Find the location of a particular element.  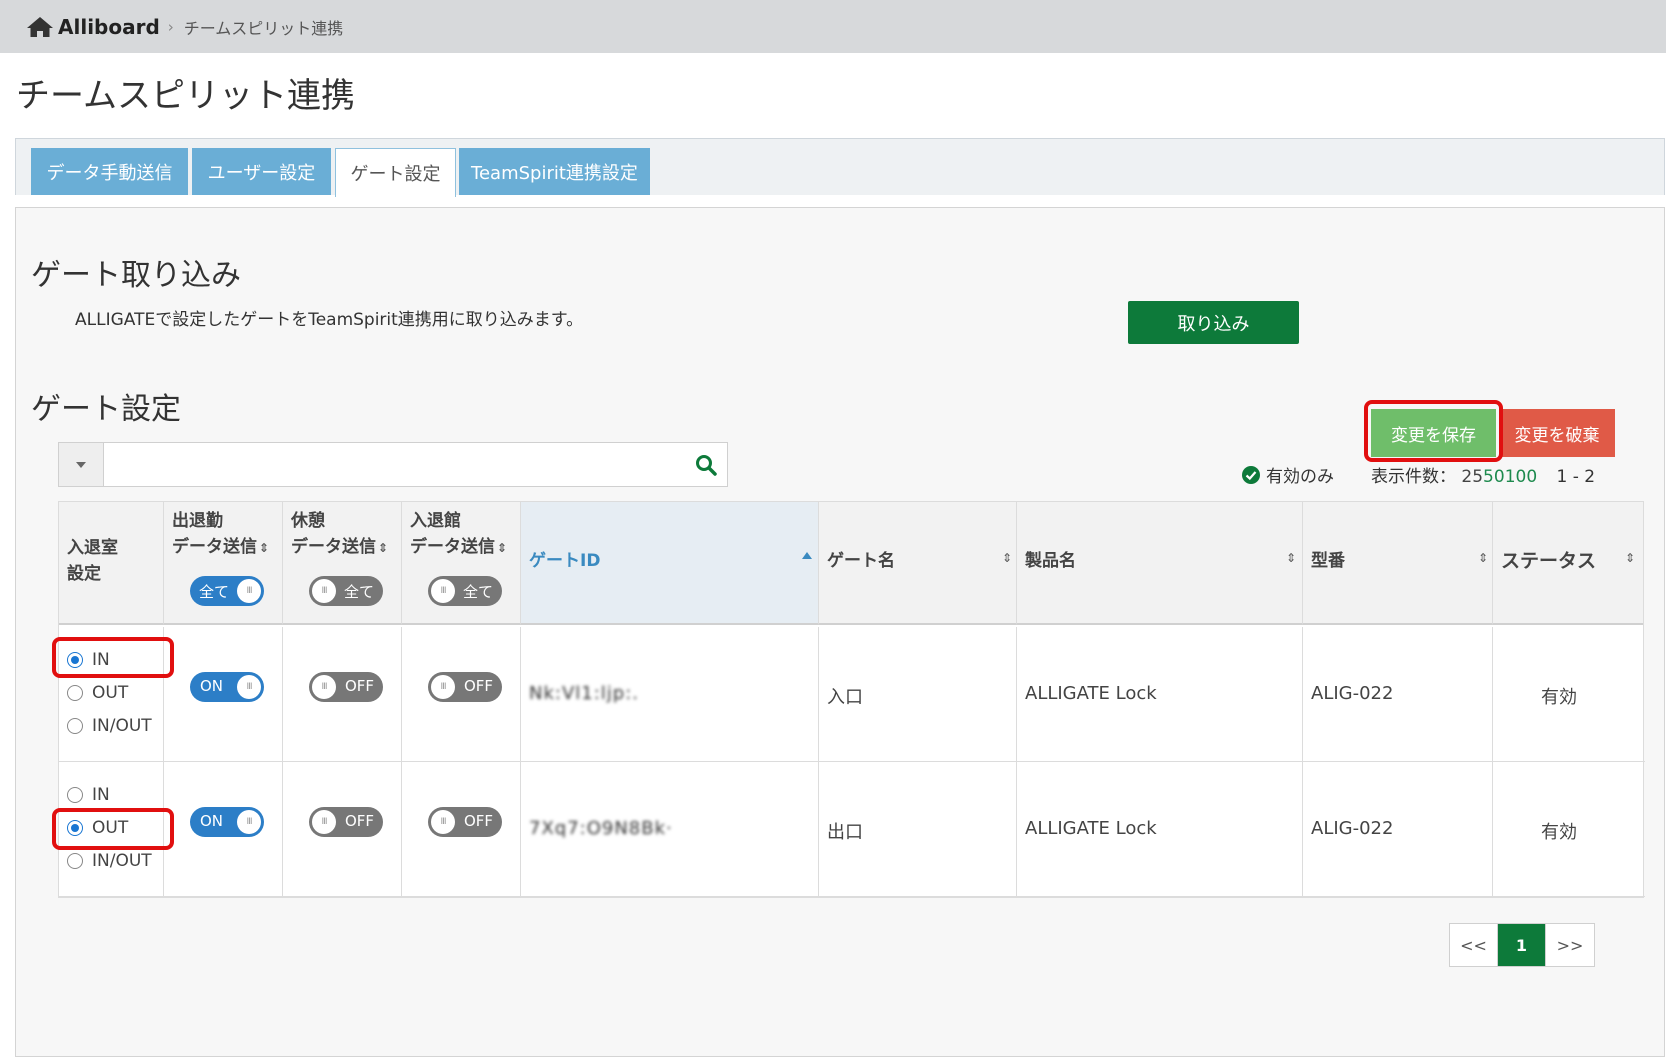

attendance-all-toggle: 全て III is located at coordinates (227, 591).